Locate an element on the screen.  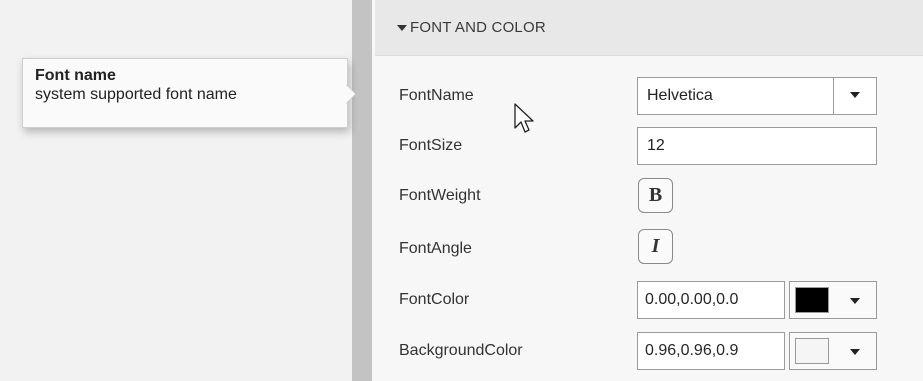
caret-down-icon is located at coordinates (402, 28).